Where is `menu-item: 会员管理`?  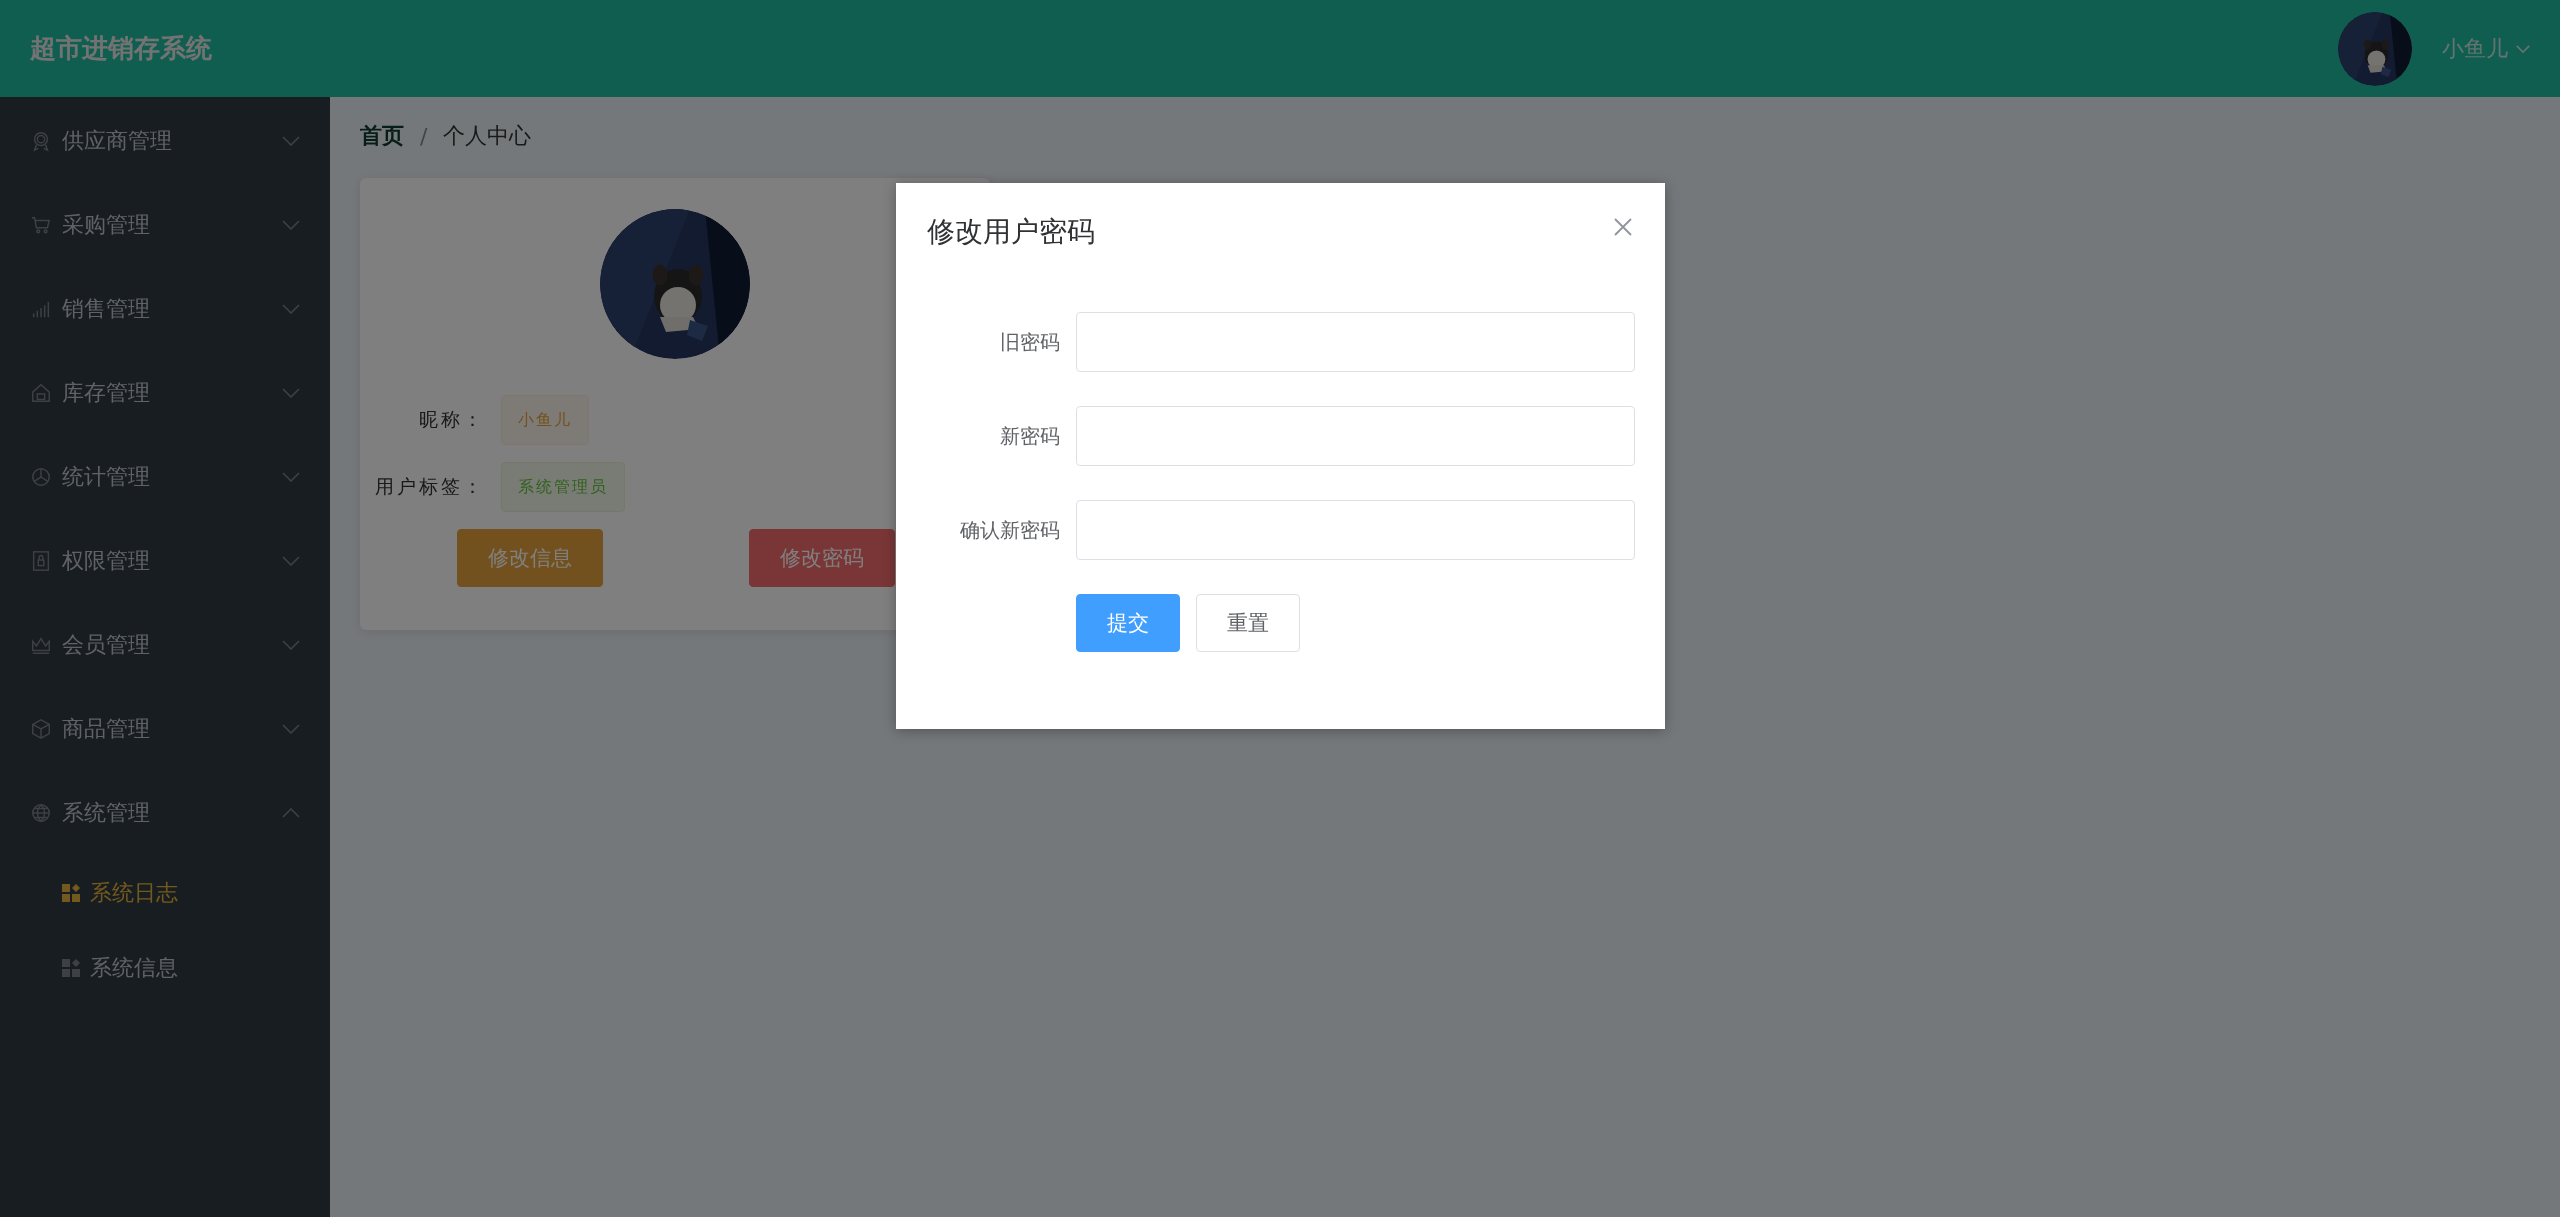 menu-item: 会员管理 is located at coordinates (165, 645).